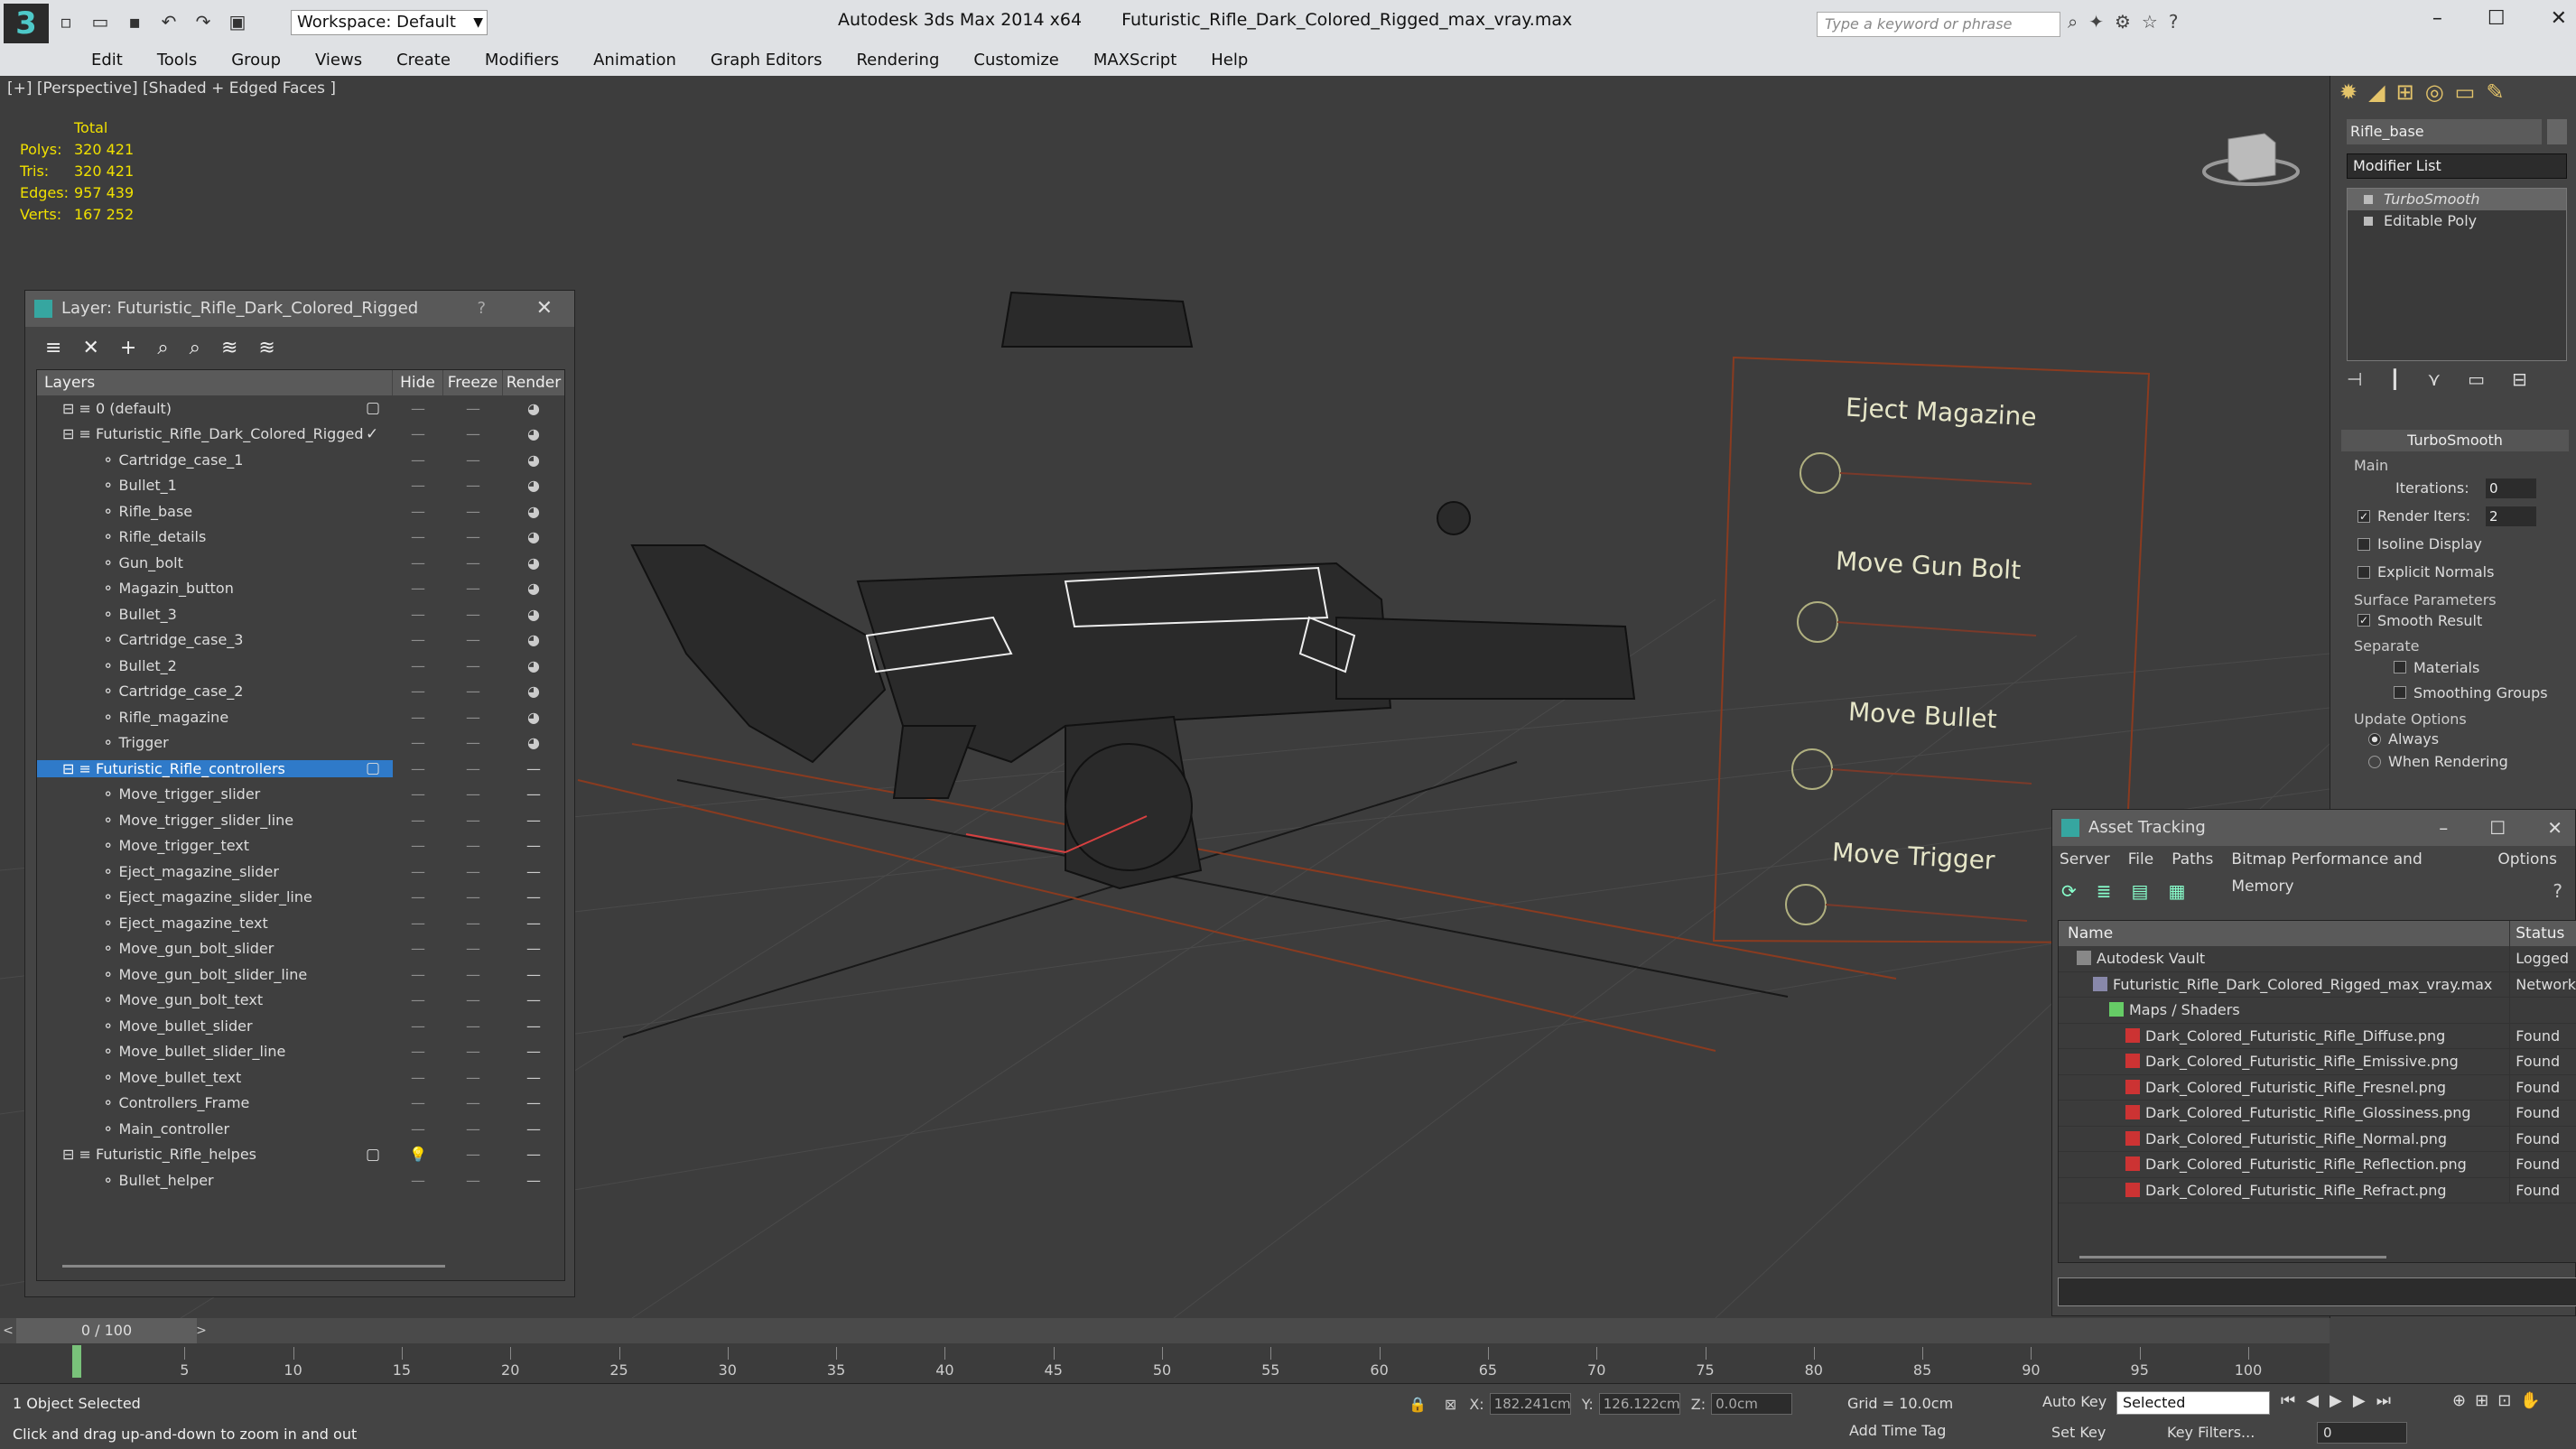 Image resolution: width=2576 pixels, height=1449 pixels. What do you see at coordinates (300, 1001) in the screenshot?
I see `object-row: ⚬ Move_gun_bolt_text — — —` at bounding box center [300, 1001].